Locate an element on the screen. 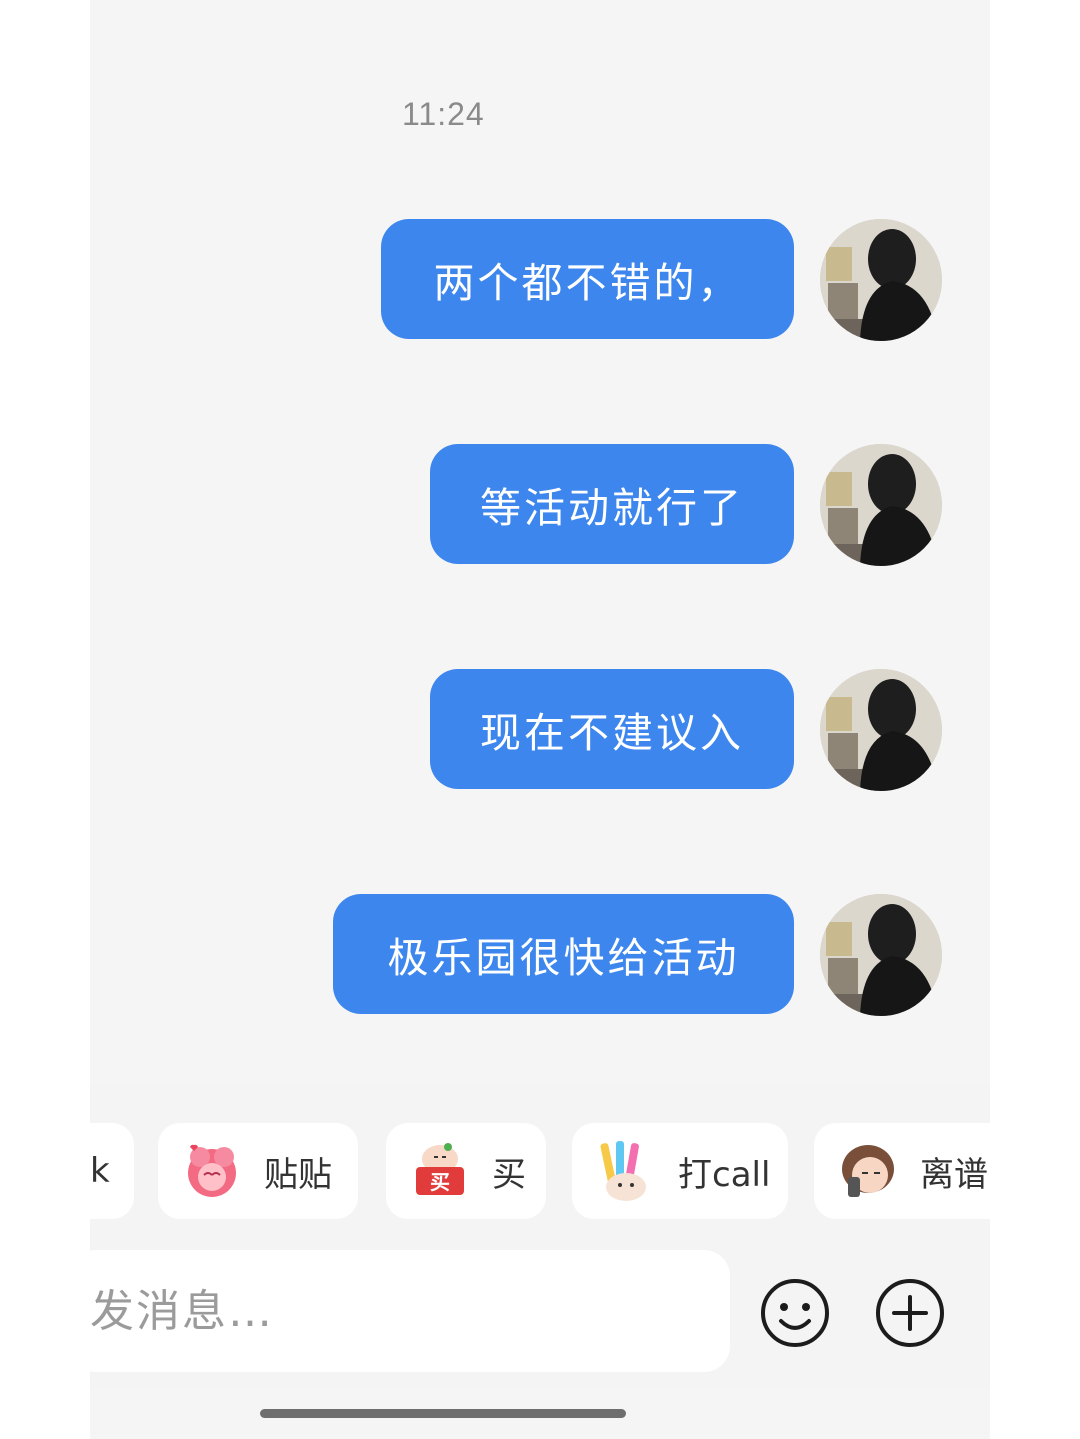  message-bubble: 现在不建议入 is located at coordinates (612, 729).